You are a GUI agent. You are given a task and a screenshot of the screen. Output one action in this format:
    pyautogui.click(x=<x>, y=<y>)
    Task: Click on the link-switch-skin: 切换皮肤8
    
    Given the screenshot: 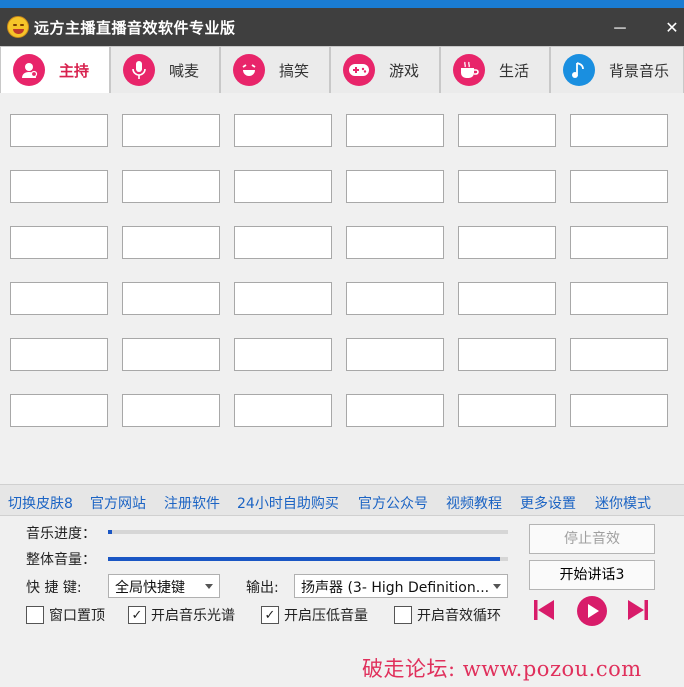 What is the action you would take?
    pyautogui.click(x=40, y=503)
    